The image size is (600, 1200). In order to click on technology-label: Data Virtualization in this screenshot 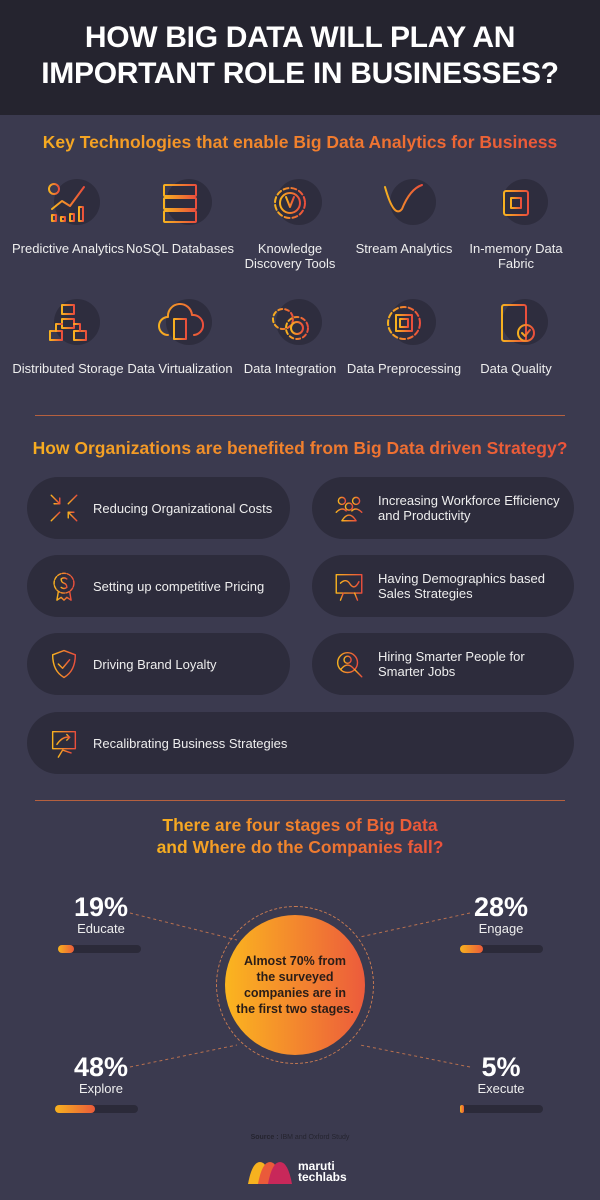, I will do `click(180, 368)`.